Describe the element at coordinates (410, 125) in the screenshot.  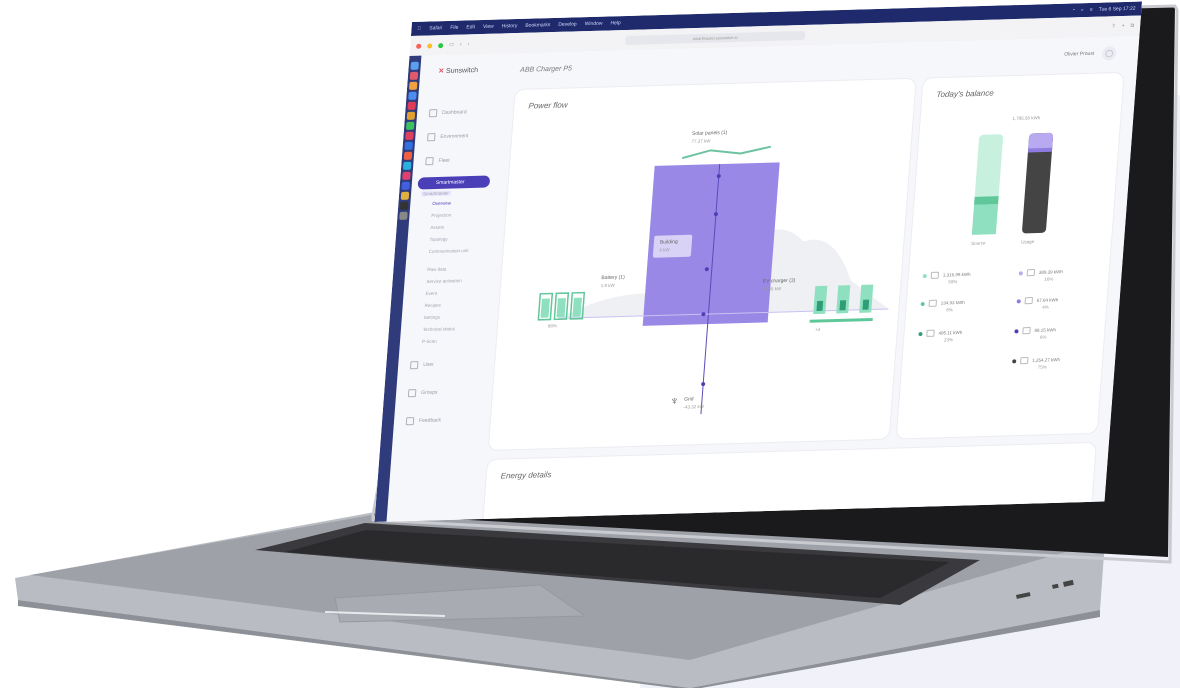
I see `messages-icon` at that location.